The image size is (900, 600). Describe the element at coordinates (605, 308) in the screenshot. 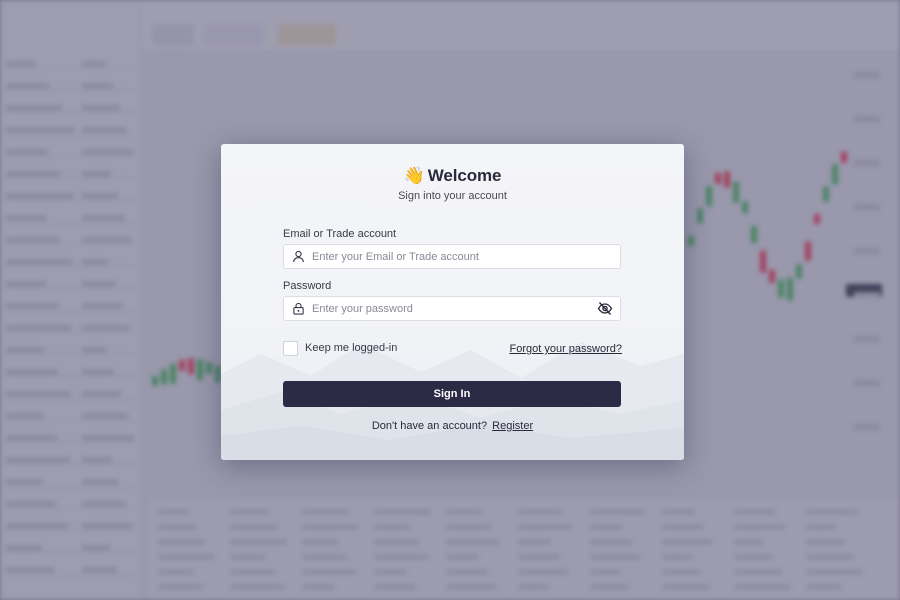

I see `eye-off-icon` at that location.